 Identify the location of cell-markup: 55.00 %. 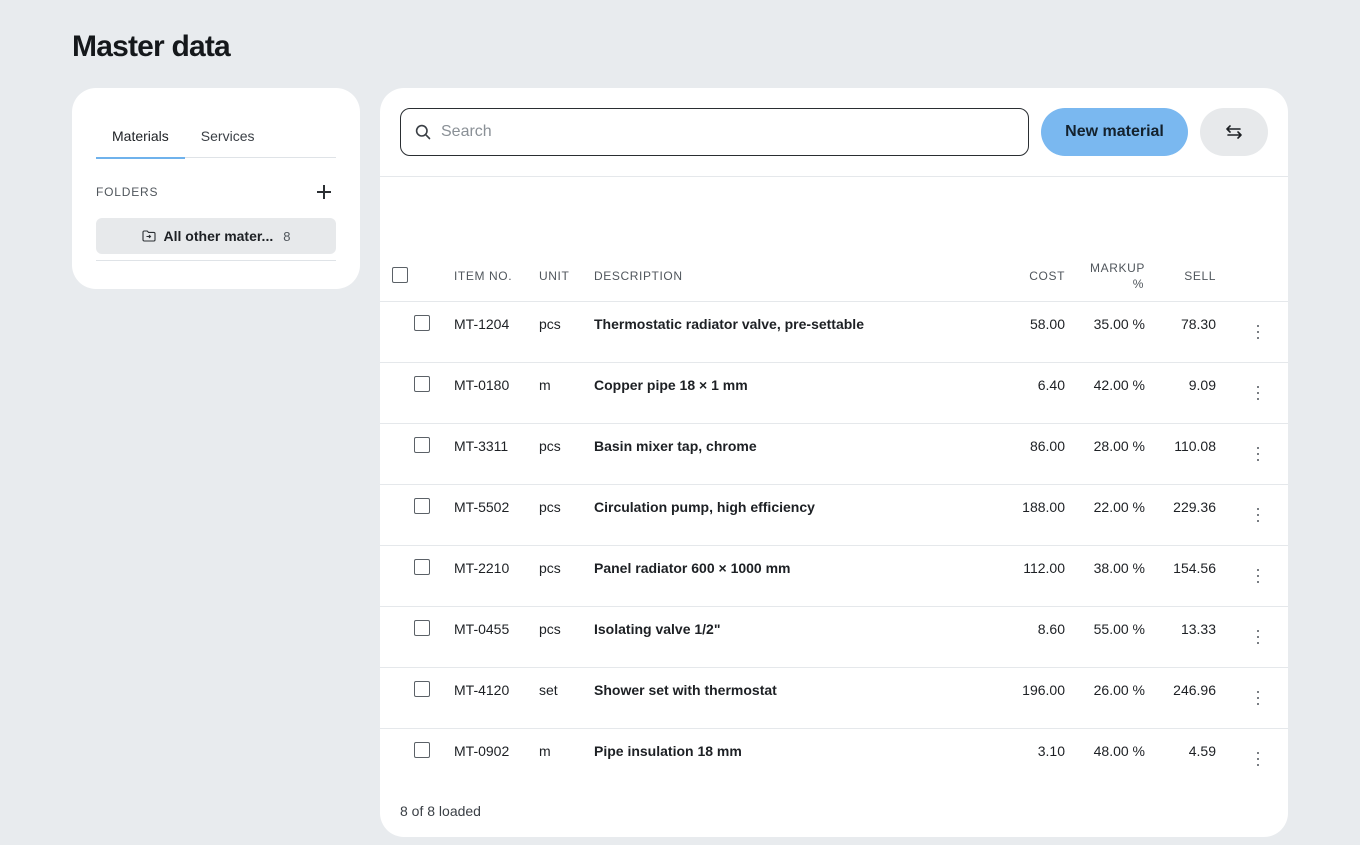
(1119, 629).